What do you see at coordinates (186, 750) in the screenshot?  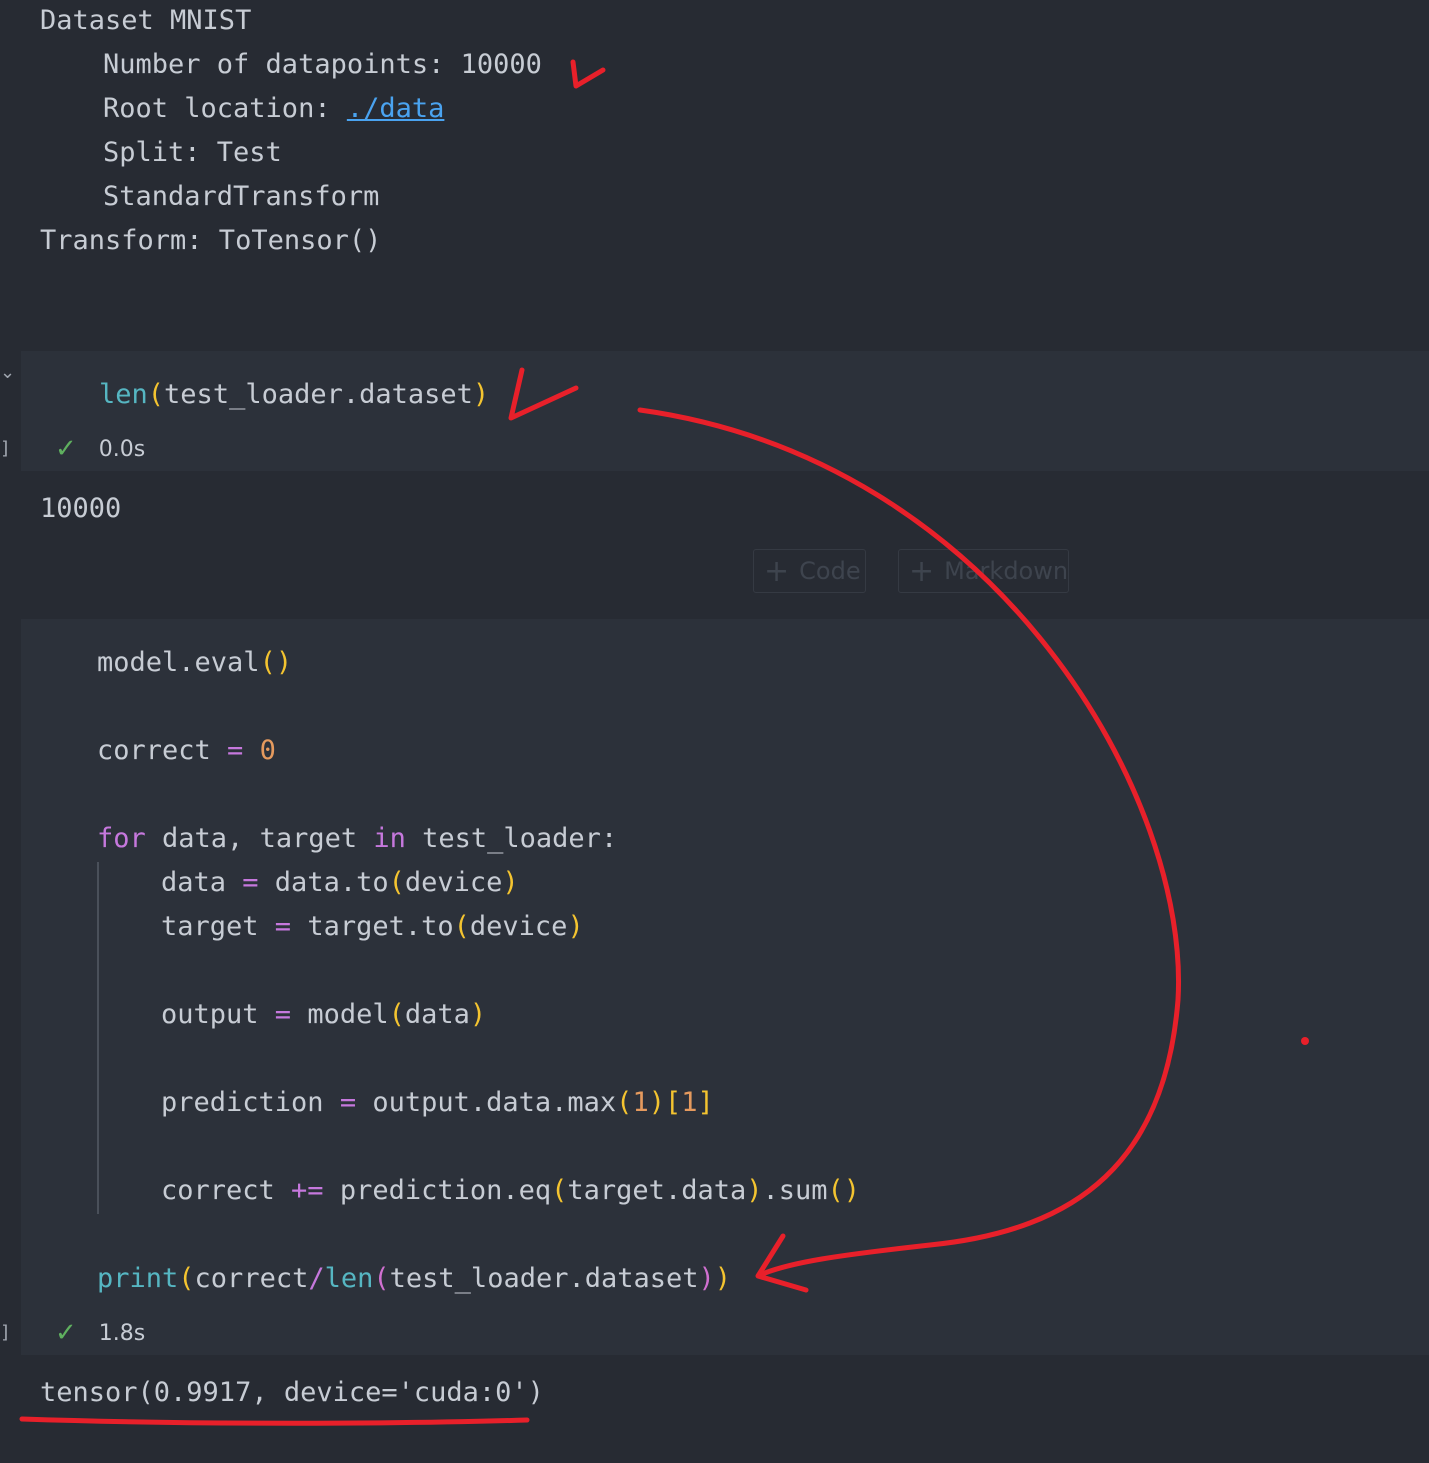 I see `code-line-correct-init: correct = 0` at bounding box center [186, 750].